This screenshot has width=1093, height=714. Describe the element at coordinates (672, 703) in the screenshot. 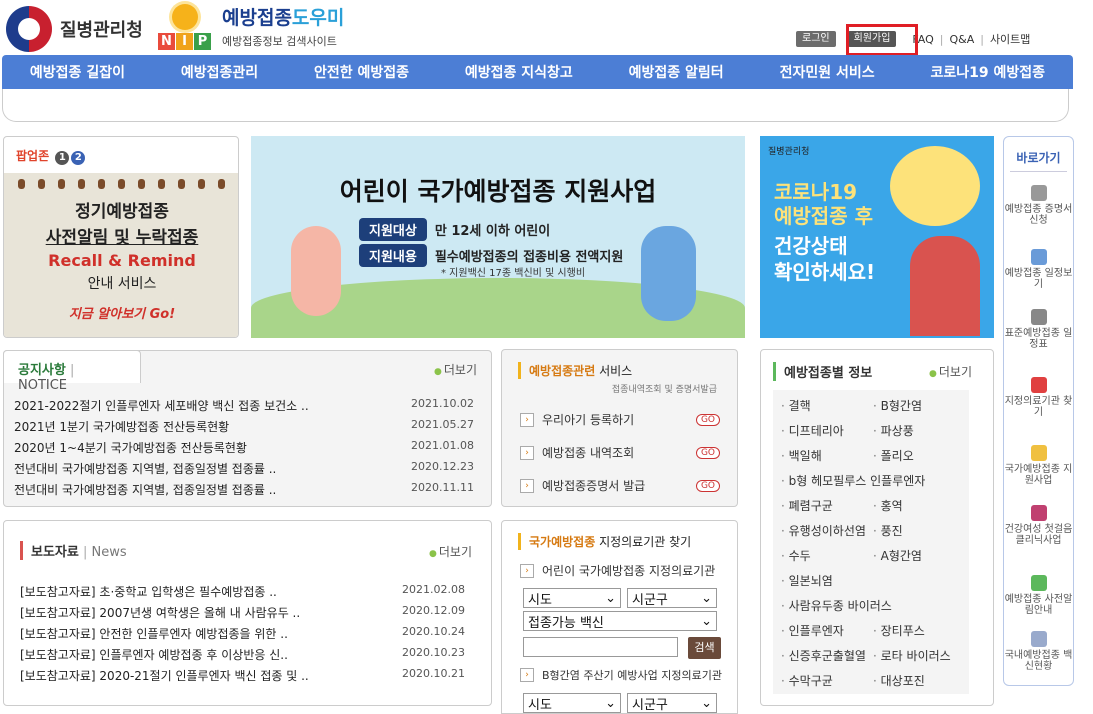

I see `hepb-sigungu-select: 시군구 ⌄` at that location.